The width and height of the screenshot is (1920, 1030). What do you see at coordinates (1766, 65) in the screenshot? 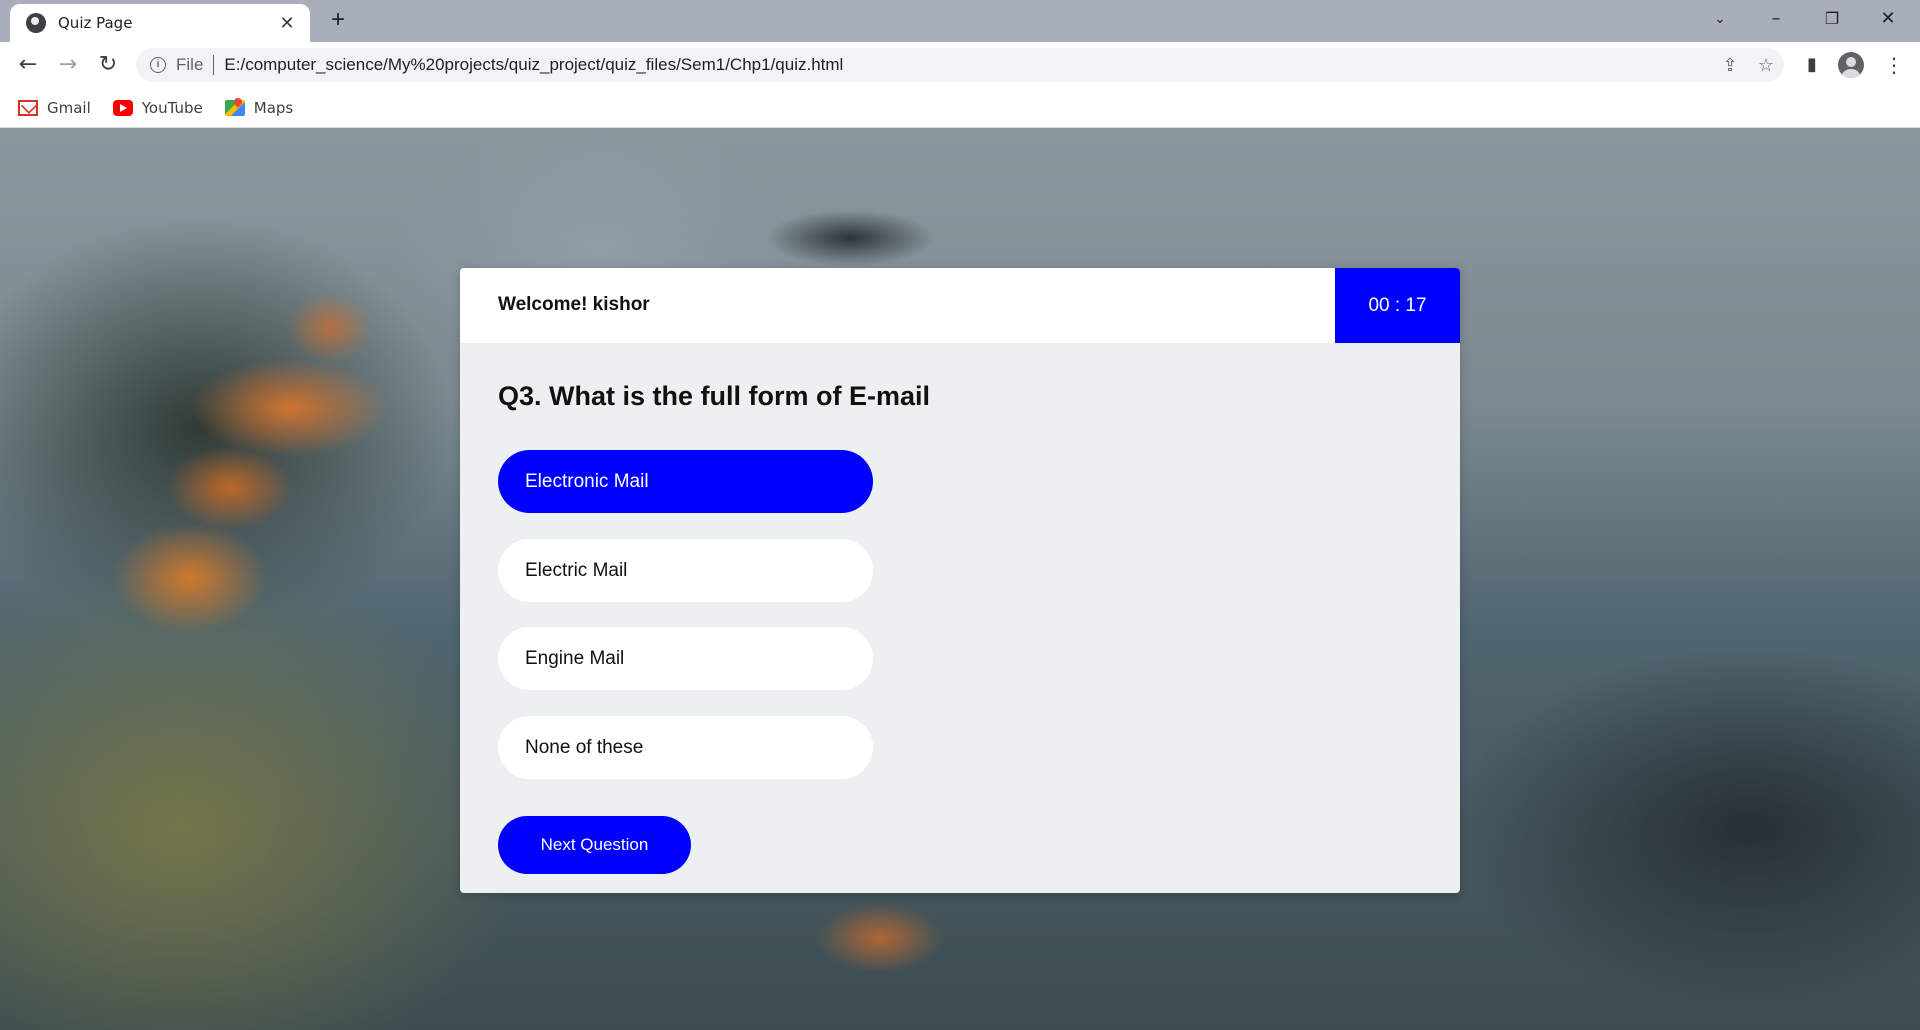
I see `star-icon: ☆` at bounding box center [1766, 65].